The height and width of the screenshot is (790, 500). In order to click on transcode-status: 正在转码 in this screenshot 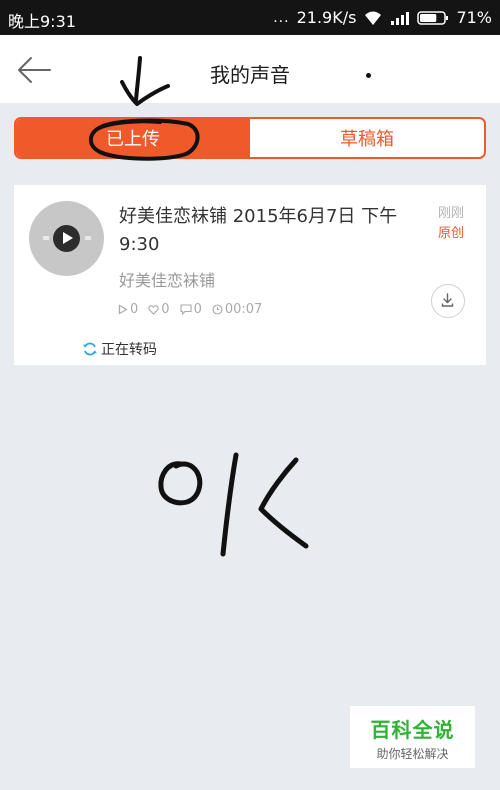, I will do `click(119, 349)`.